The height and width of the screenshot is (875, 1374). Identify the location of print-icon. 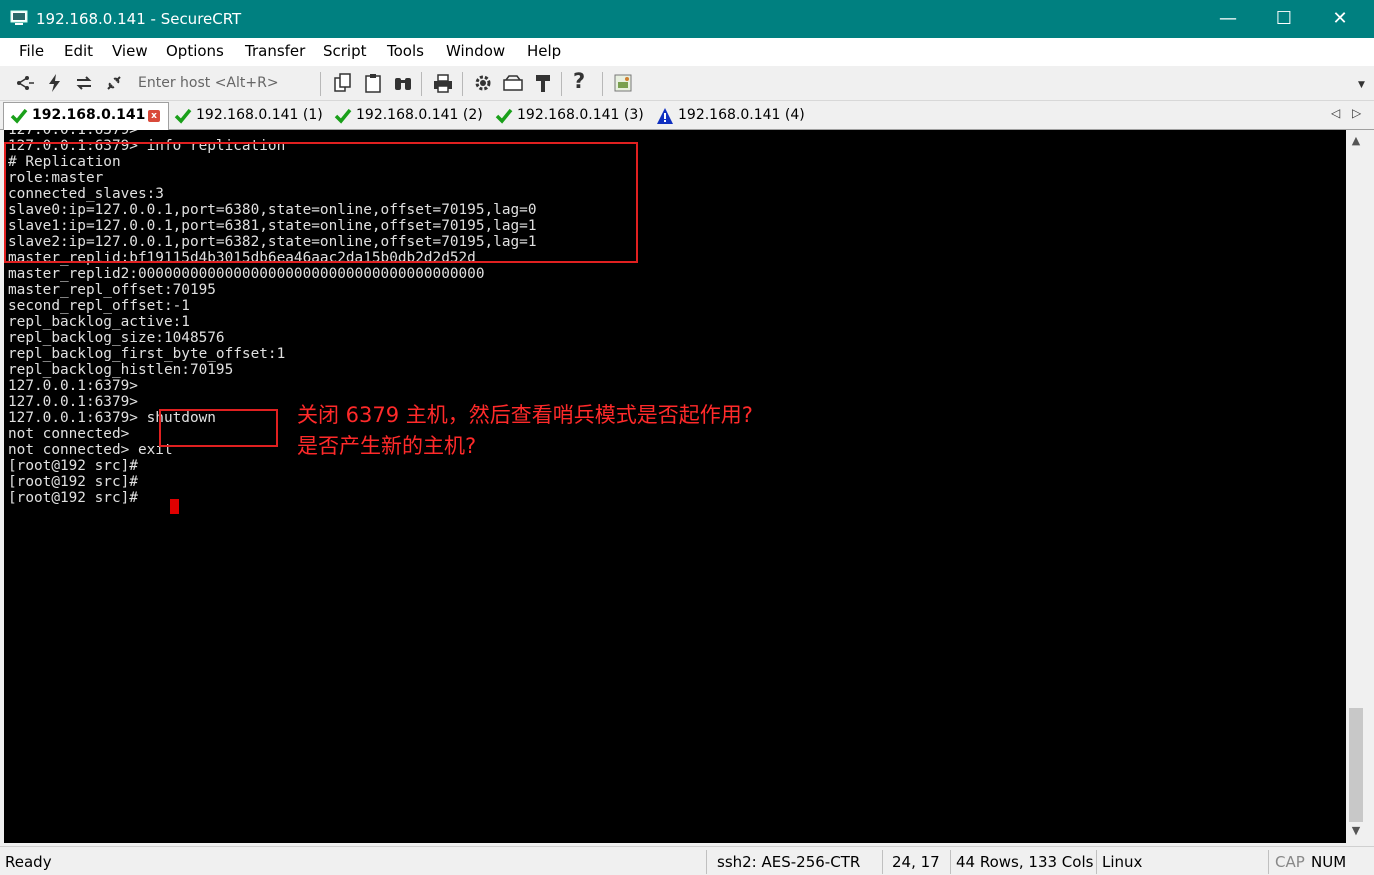
(443, 83).